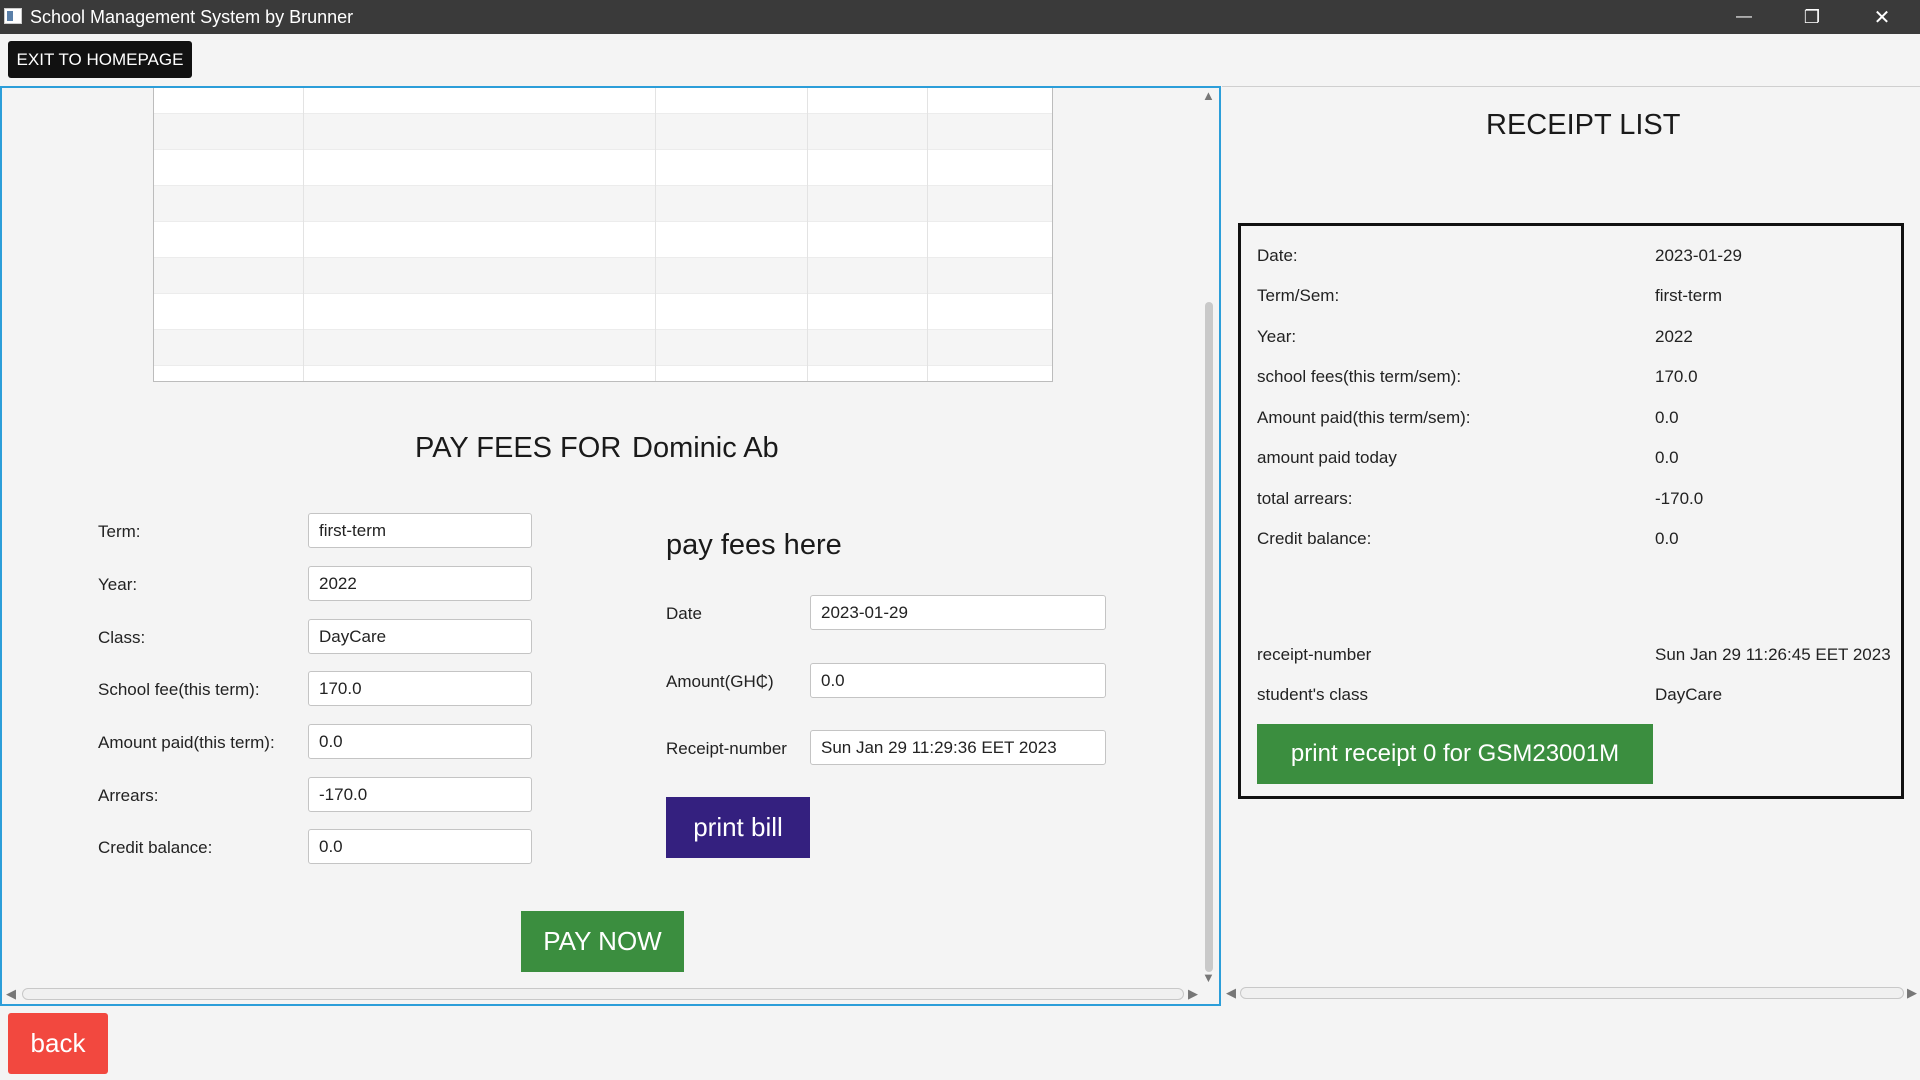 The image size is (1920, 1080). Describe the element at coordinates (1773, 654) in the screenshot. I see `receipt-number-value: Sun Jan 29 11:26:45 EET 2023` at that location.